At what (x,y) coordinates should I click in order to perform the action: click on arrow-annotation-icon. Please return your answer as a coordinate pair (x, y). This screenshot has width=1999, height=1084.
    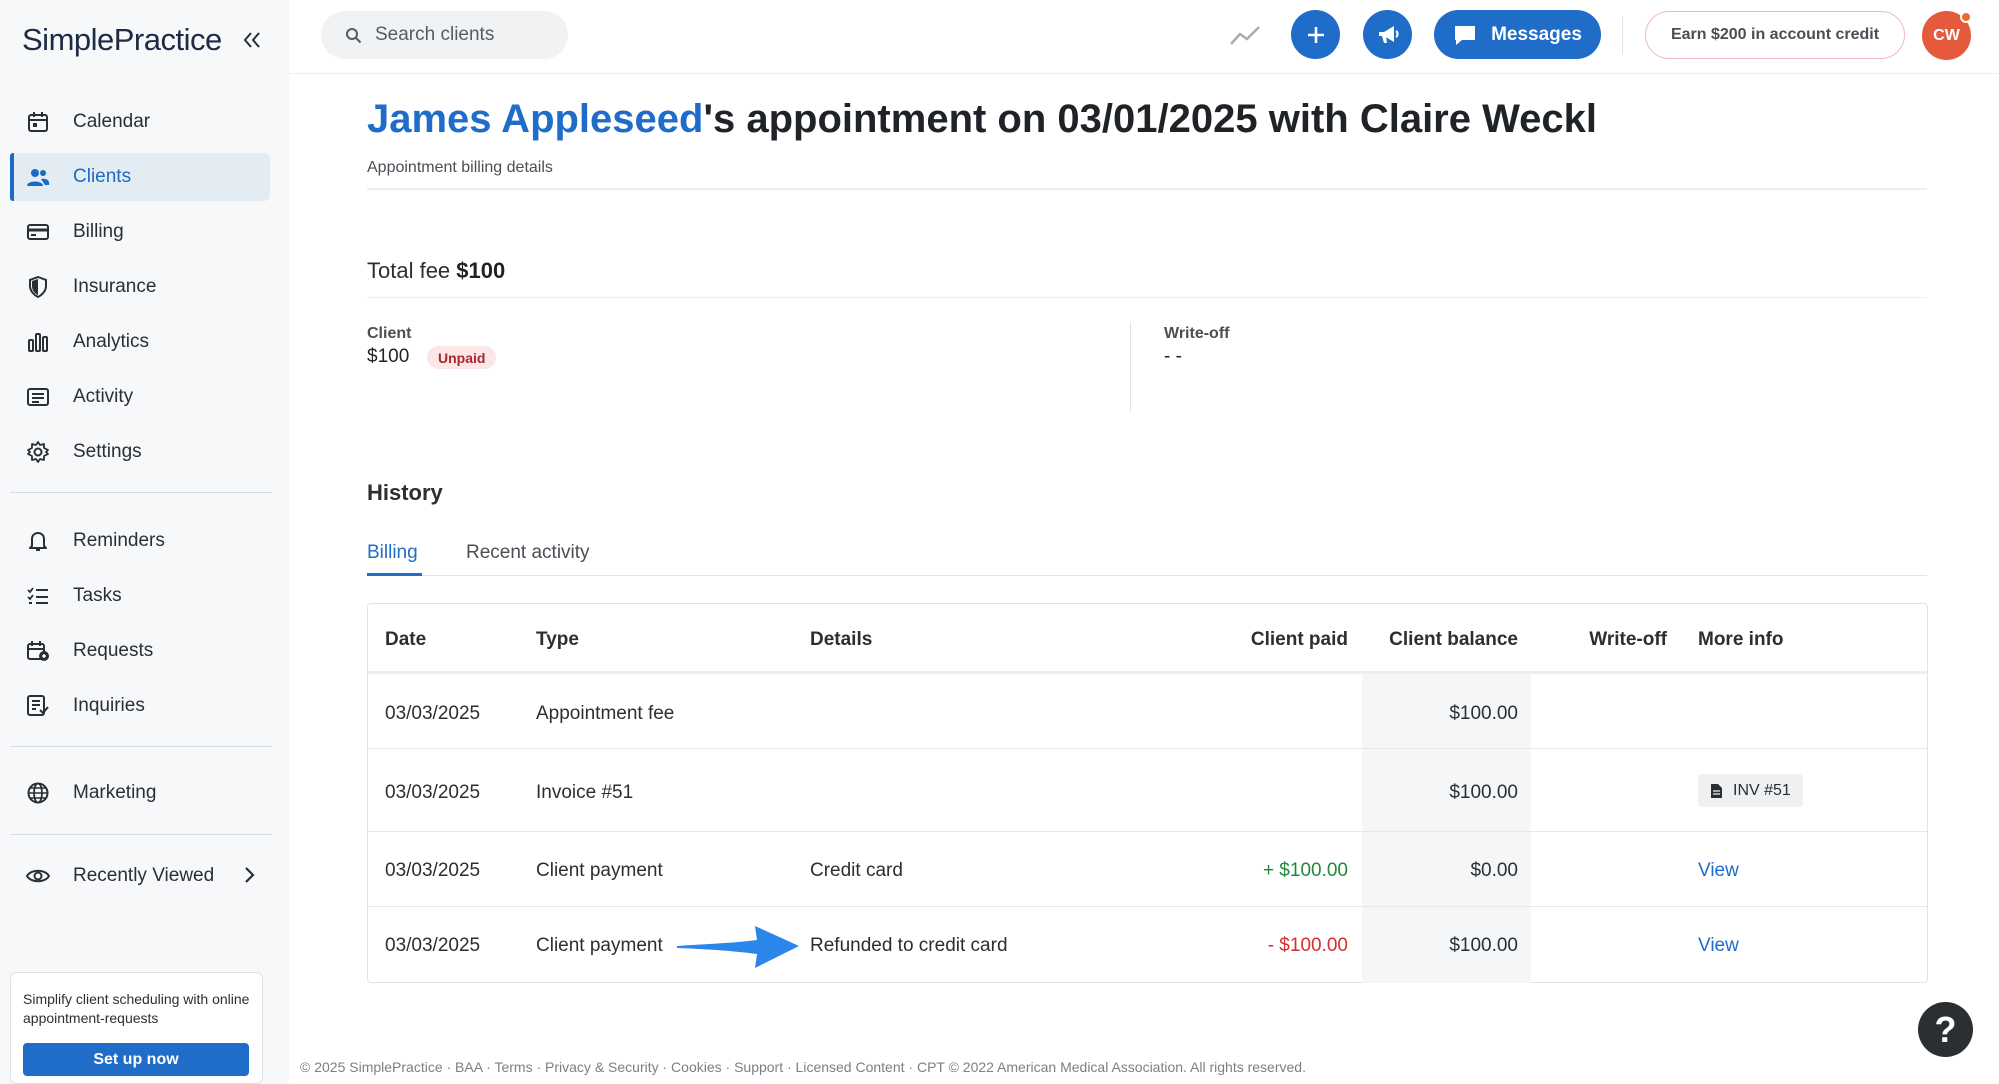
    Looking at the image, I should click on (738, 947).